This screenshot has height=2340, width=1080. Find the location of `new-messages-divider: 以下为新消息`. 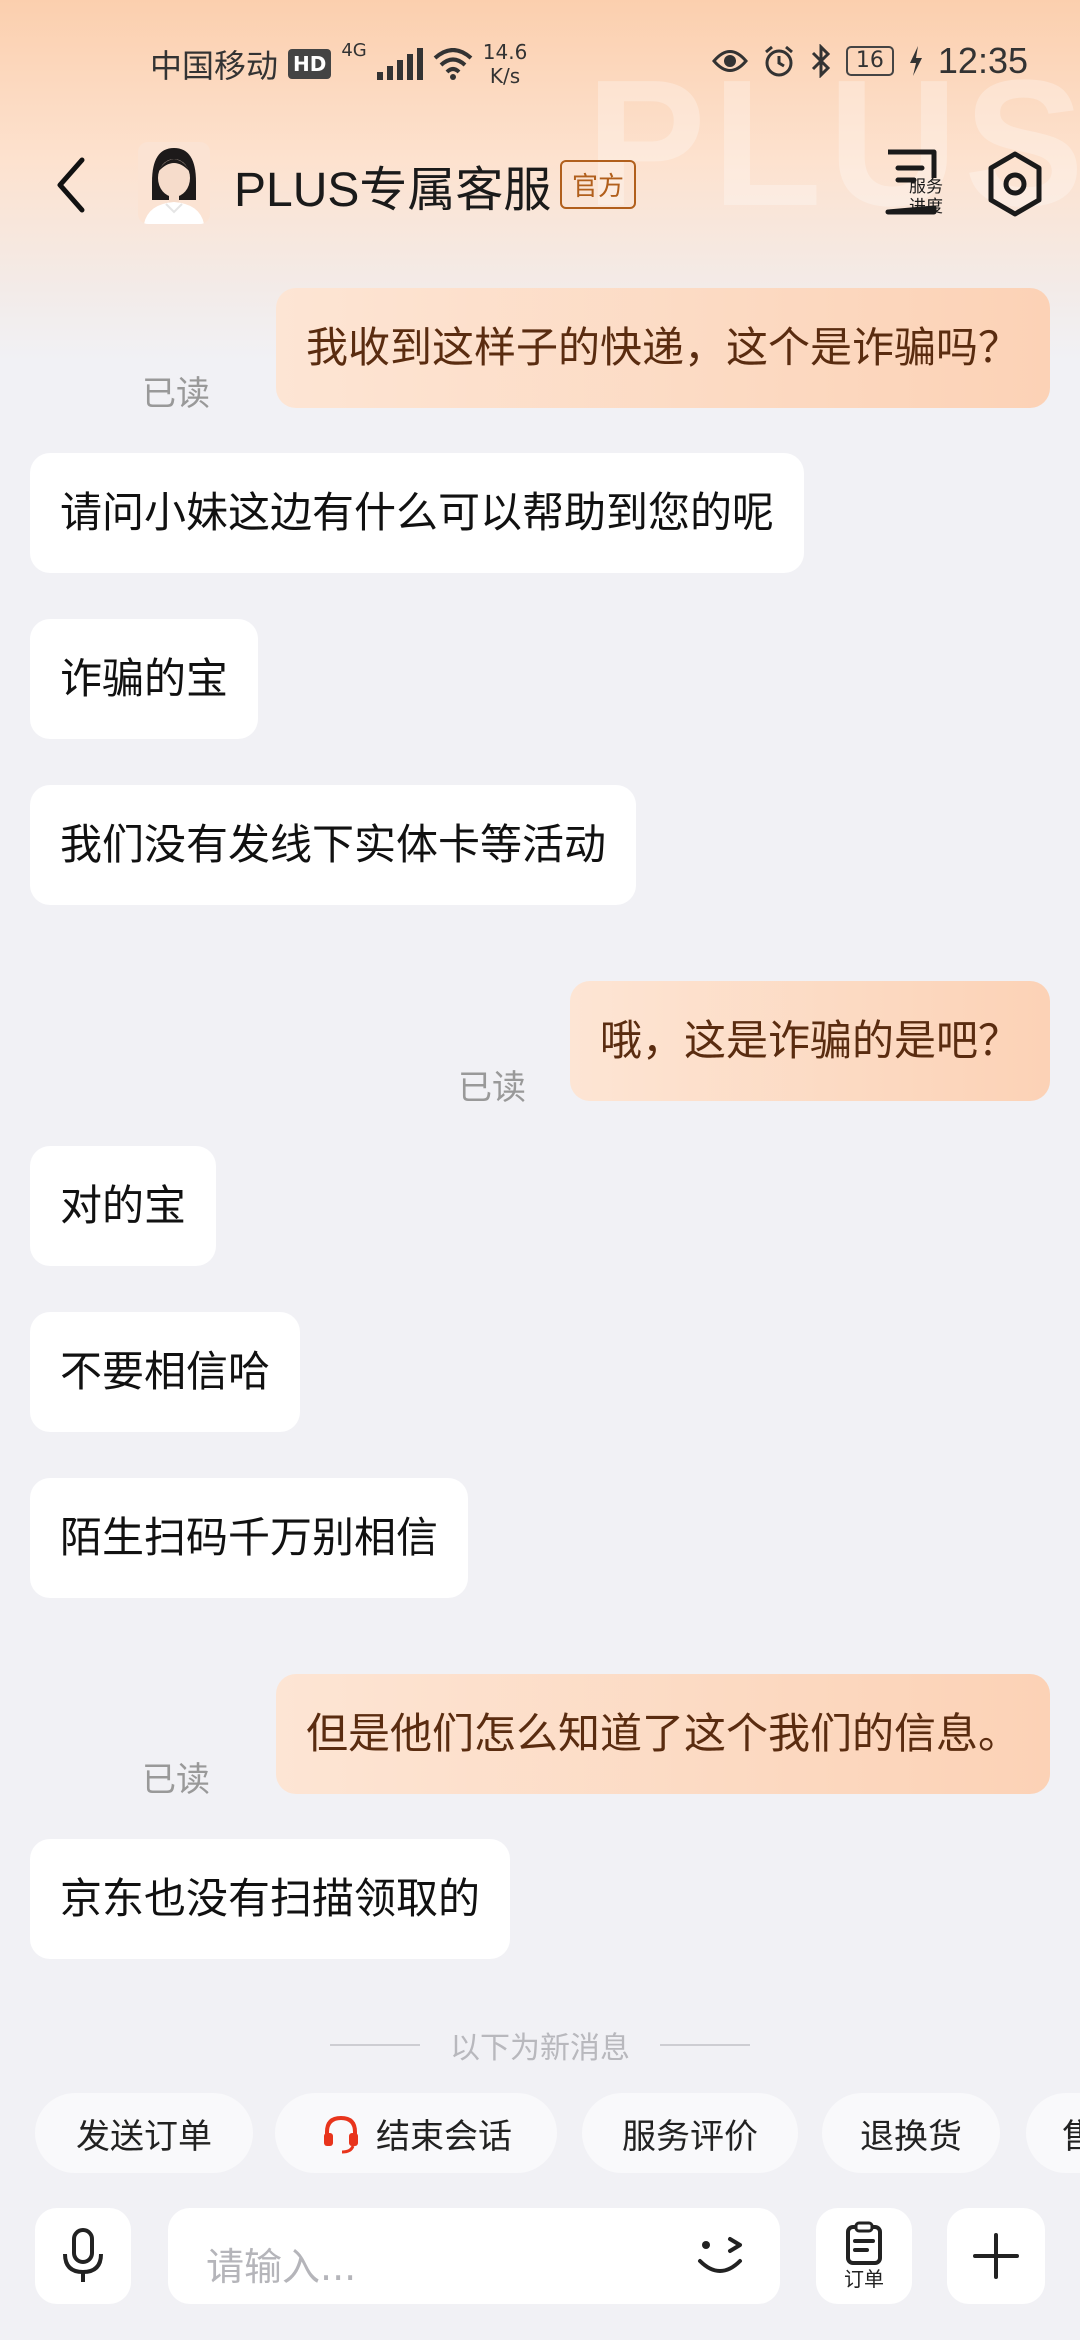

new-messages-divider: 以下为新消息 is located at coordinates (540, 2045).